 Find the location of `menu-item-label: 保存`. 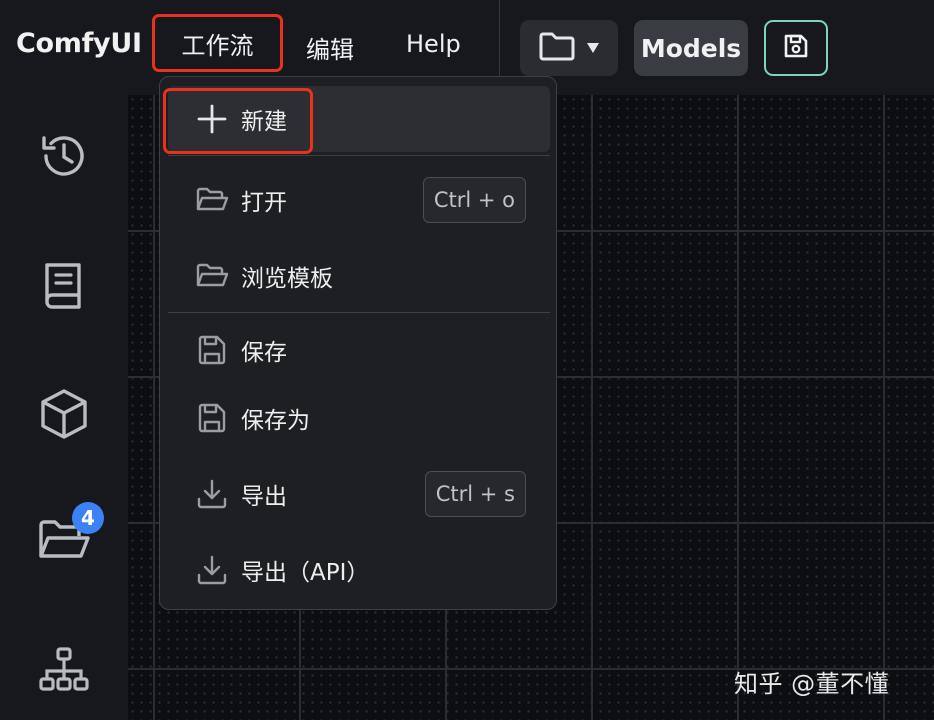

menu-item-label: 保存 is located at coordinates (264, 353).